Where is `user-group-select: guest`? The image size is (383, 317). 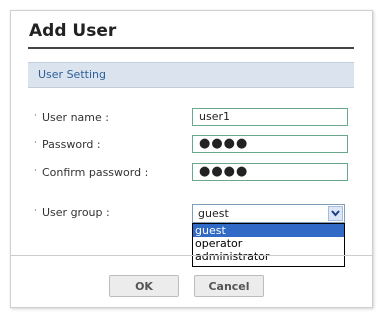
user-group-select: guest is located at coordinates (268, 213).